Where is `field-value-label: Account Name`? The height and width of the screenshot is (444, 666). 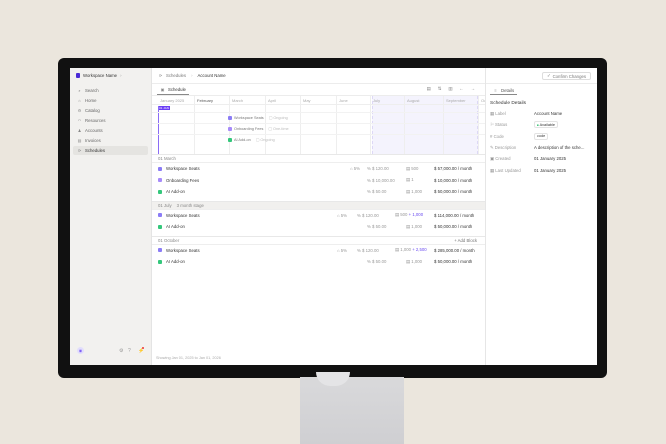 field-value-label: Account Name is located at coordinates (548, 113).